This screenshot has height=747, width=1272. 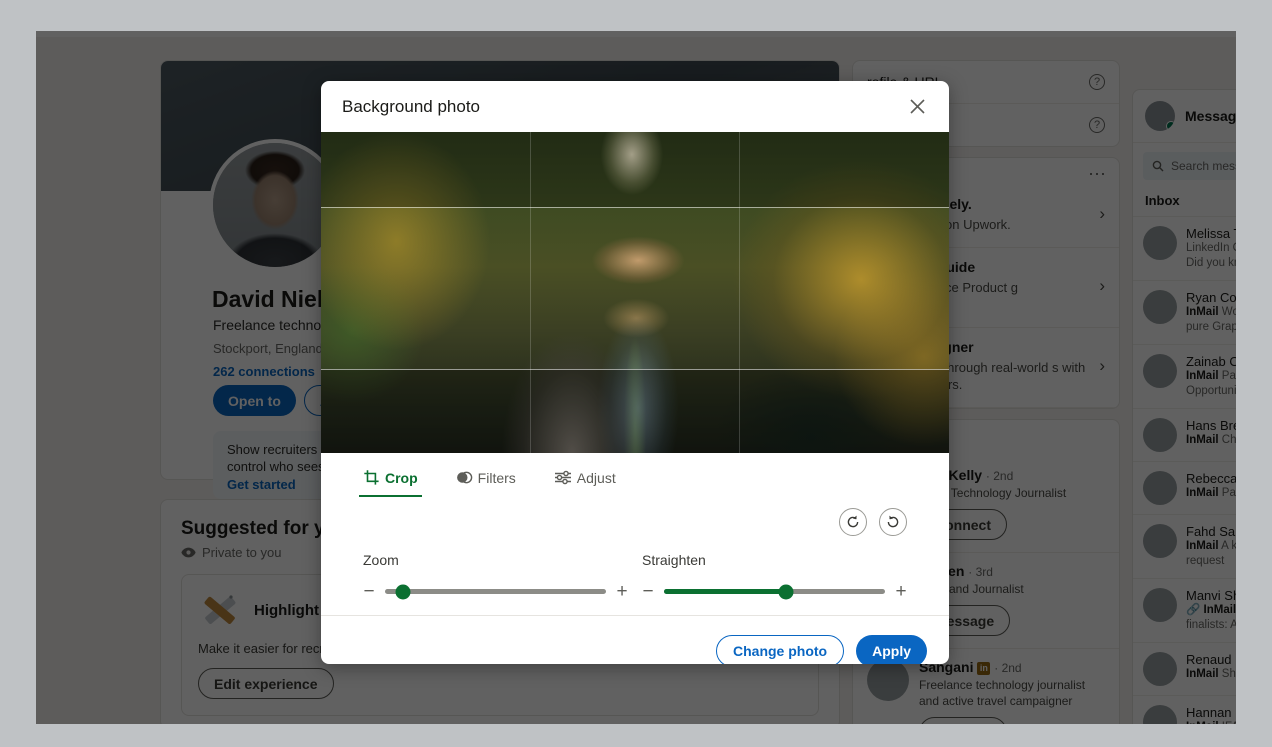 What do you see at coordinates (891, 649) in the screenshot?
I see `apply-button: Apply` at bounding box center [891, 649].